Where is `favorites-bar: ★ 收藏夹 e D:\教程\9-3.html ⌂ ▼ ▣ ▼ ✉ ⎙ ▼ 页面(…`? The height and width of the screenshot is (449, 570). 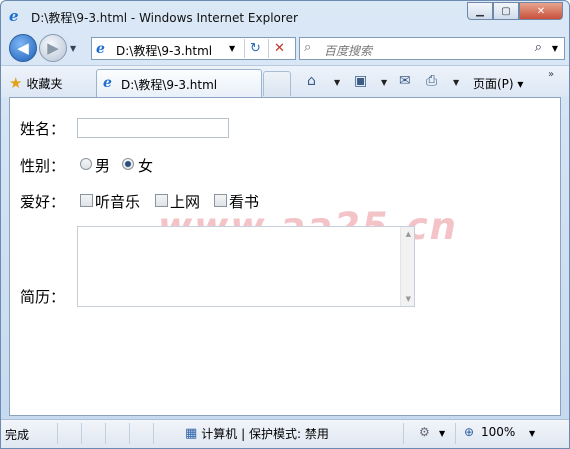 favorites-bar: ★ 收藏夹 e D:\教程\9-3.html ⌂ ▼ ▣ ▼ ✉ ⎙ ▼ 页面(… is located at coordinates (285, 81).